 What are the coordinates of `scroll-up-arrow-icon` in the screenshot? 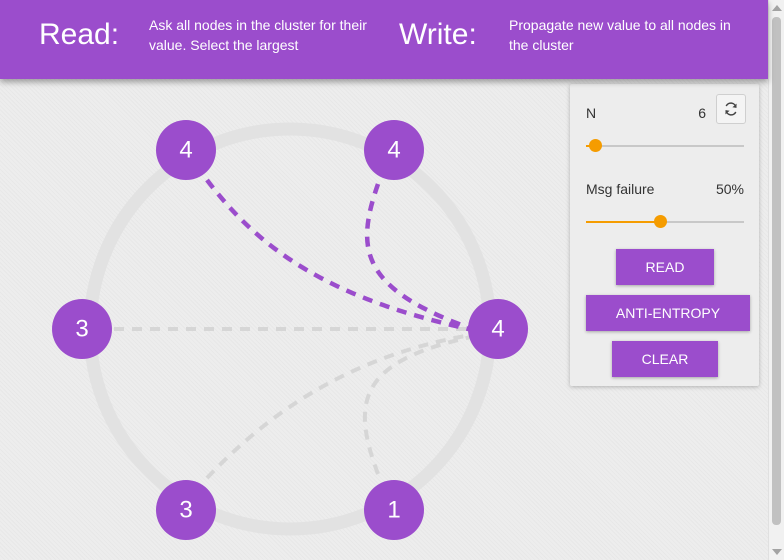 It's located at (777, 8).